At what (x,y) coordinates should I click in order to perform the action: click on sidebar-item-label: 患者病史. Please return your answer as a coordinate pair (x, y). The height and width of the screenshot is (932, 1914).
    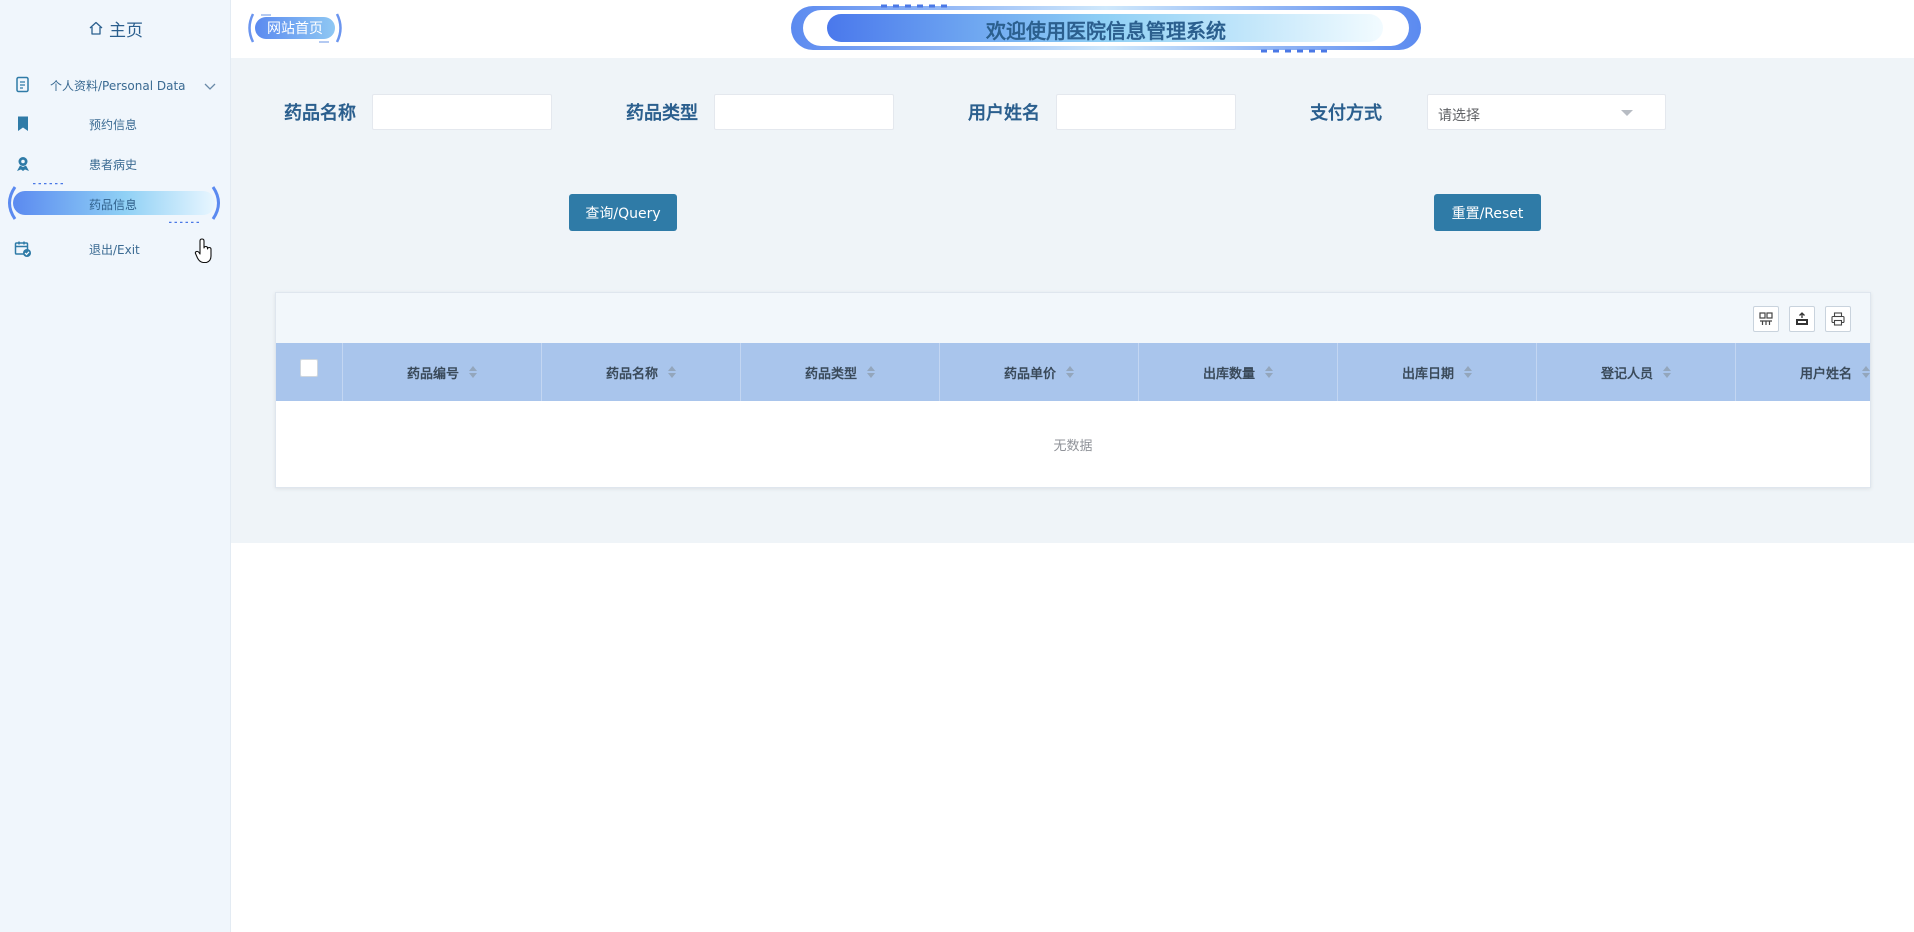
    Looking at the image, I should click on (113, 165).